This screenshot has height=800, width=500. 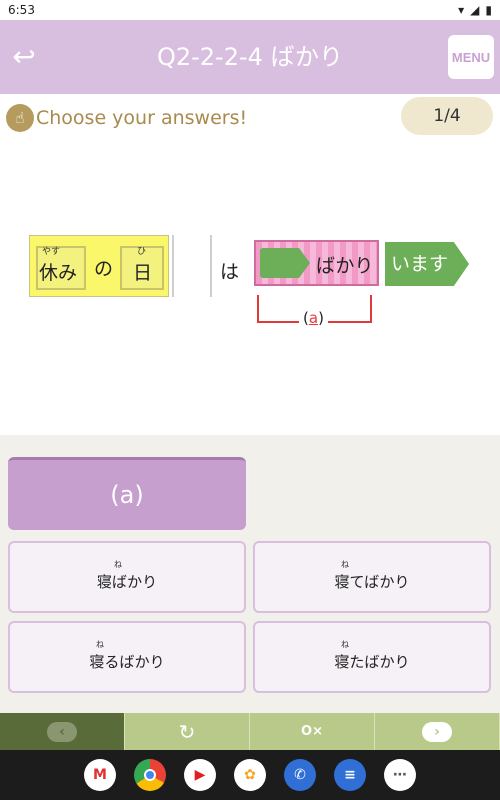 What do you see at coordinates (143, 273) in the screenshot?
I see `word-hi: 日` at bounding box center [143, 273].